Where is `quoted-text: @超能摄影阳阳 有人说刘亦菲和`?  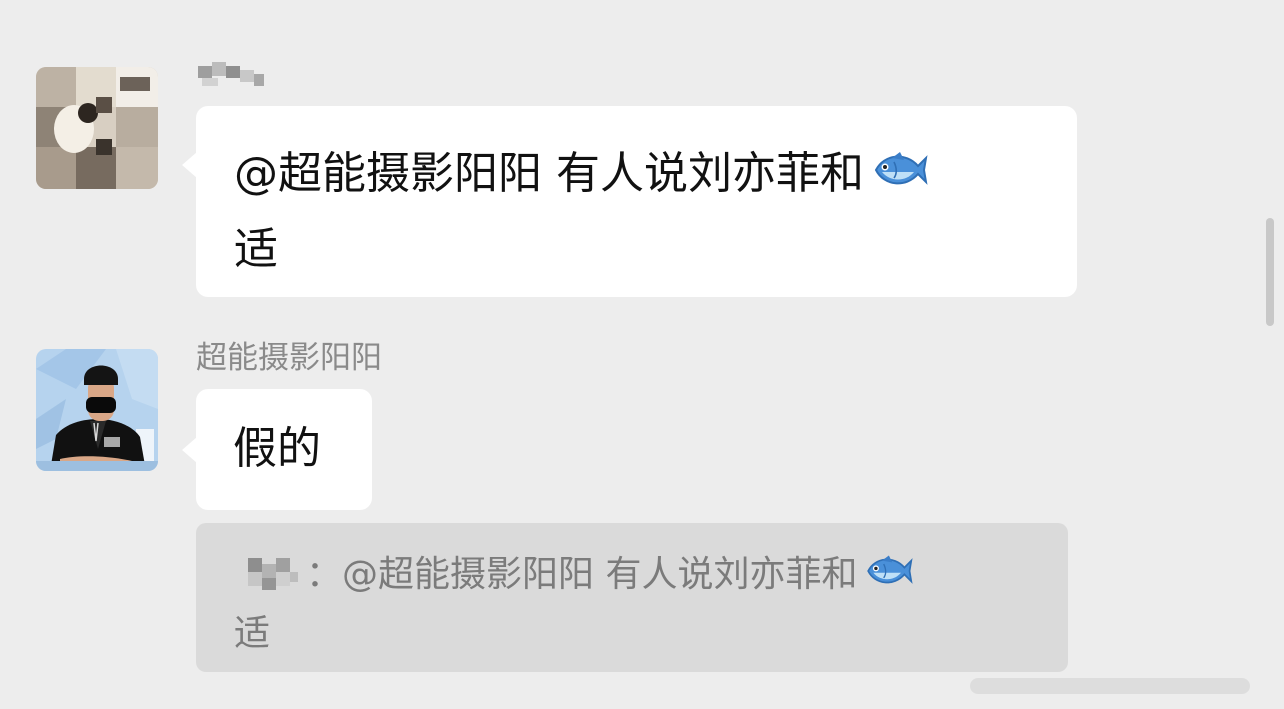 quoted-text: @超能摄影阳阳 有人说刘亦菲和 is located at coordinates (600, 574).